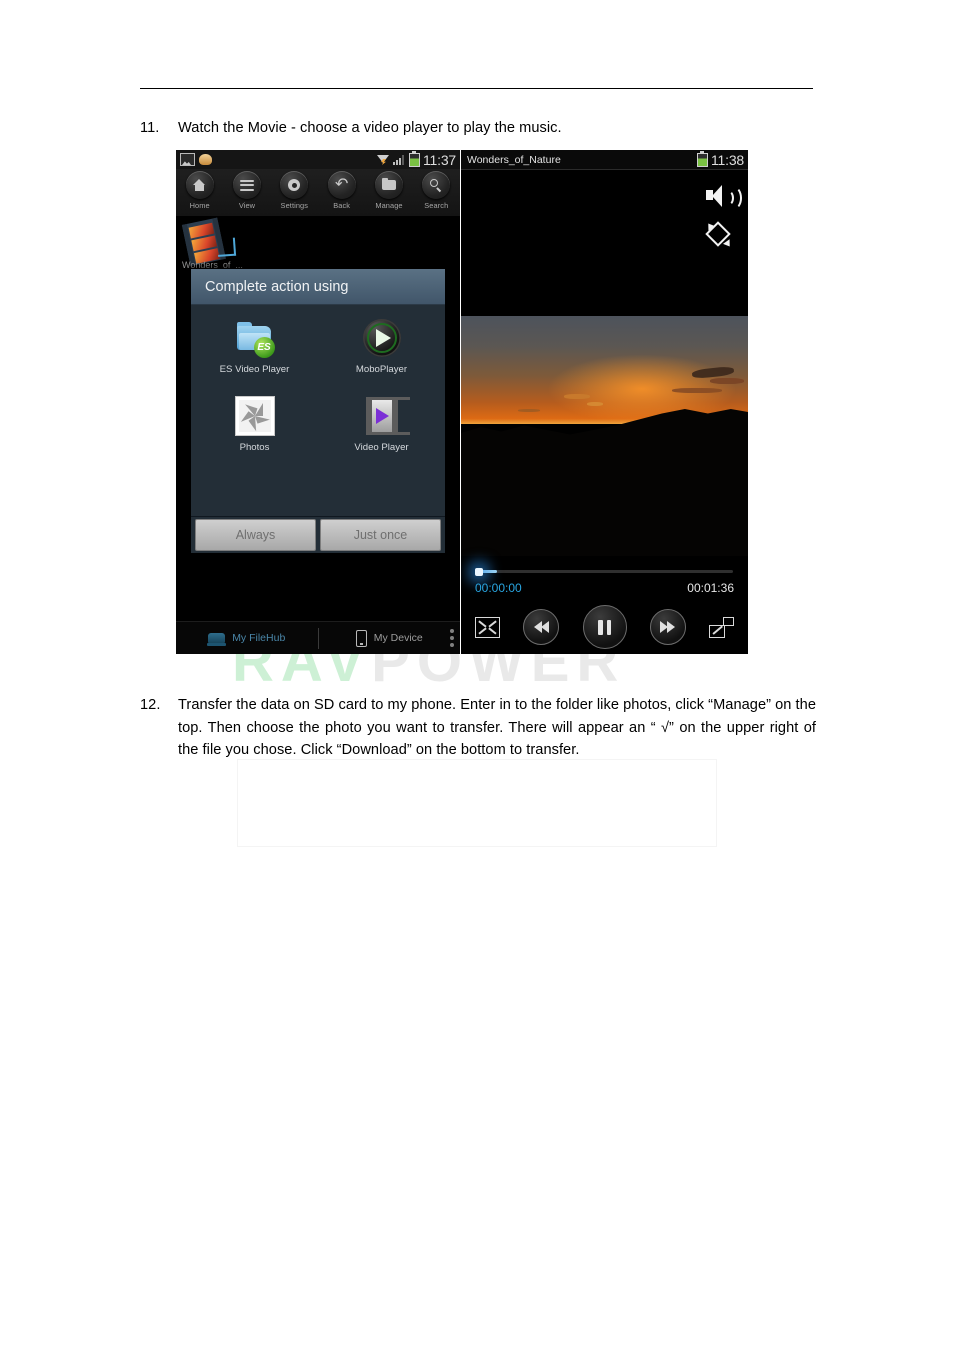 This screenshot has height=1351, width=954. I want to click on toolbar-label-manage: Manage, so click(389, 205).